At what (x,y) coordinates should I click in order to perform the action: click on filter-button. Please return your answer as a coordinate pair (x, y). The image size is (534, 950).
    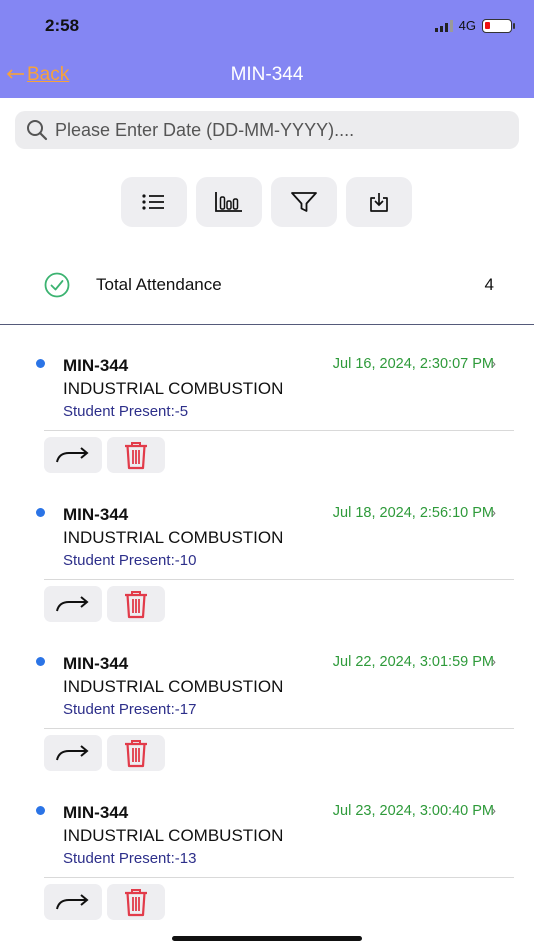
    Looking at the image, I should click on (304, 202).